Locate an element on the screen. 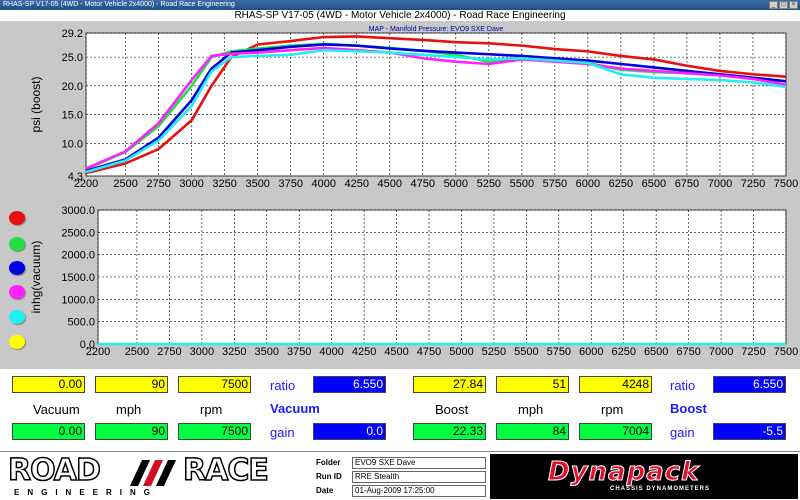 The width and height of the screenshot is (800, 500). x-tick-label: 6500 is located at coordinates (654, 184).